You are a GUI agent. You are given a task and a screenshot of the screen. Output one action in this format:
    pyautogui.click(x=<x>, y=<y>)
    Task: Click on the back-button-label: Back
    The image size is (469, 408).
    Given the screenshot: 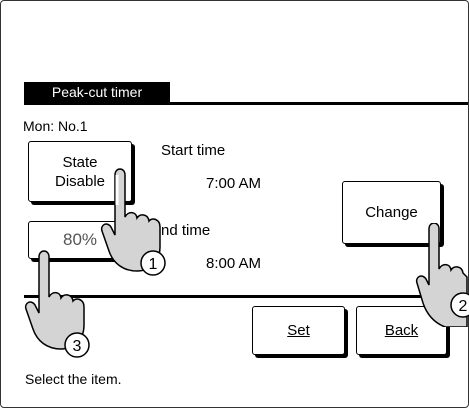 What is the action you would take?
    pyautogui.click(x=401, y=330)
    